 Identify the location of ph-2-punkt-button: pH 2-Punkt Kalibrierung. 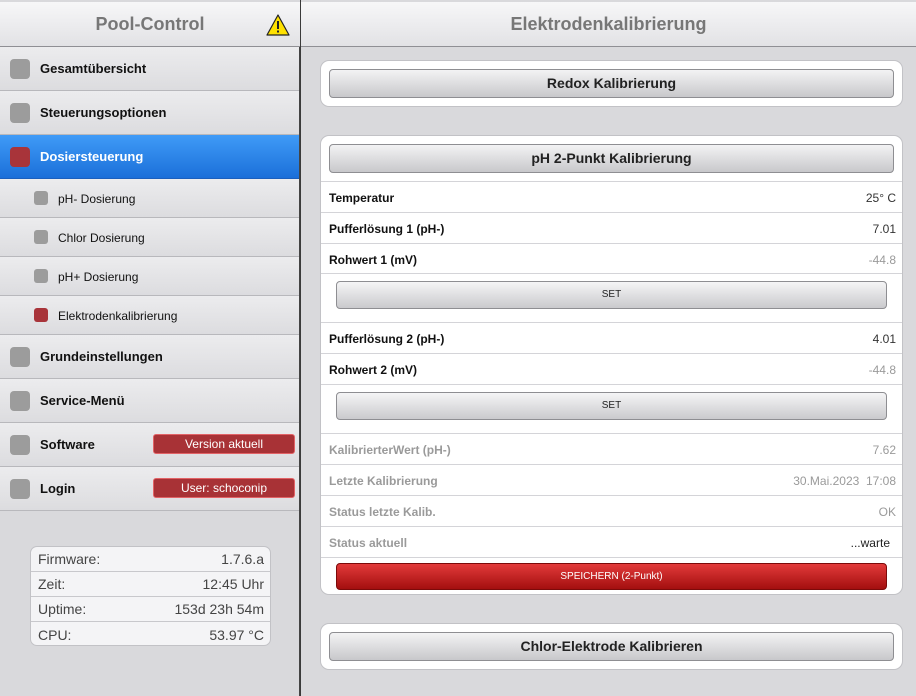
(611, 158).